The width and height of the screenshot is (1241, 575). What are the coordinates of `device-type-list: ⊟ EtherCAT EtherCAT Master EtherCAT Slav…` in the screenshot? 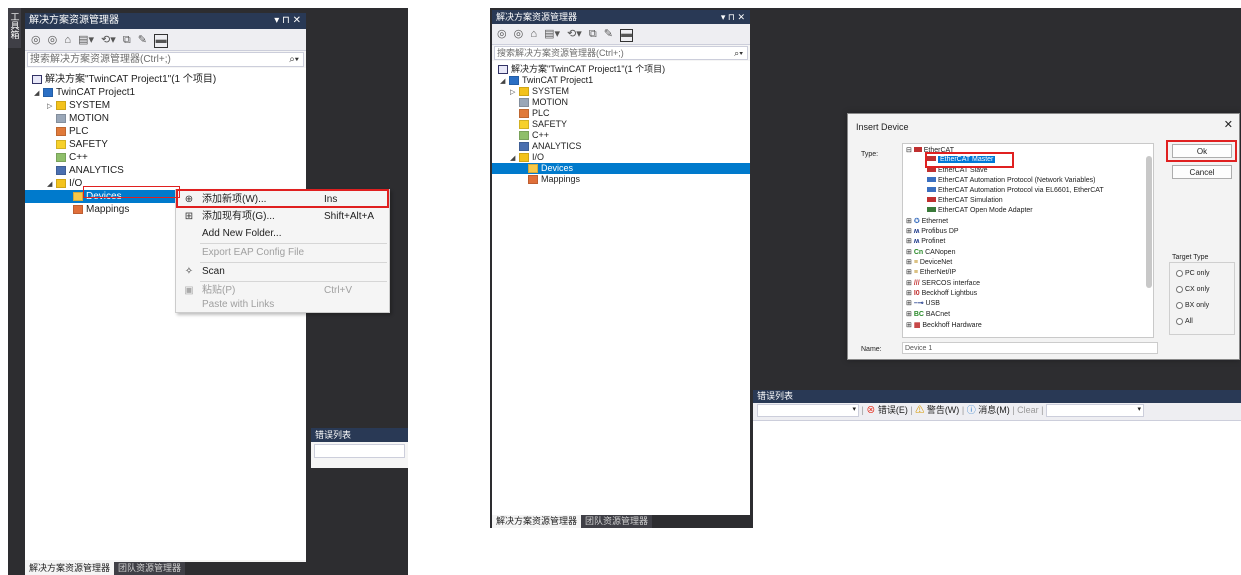 It's located at (1028, 240).